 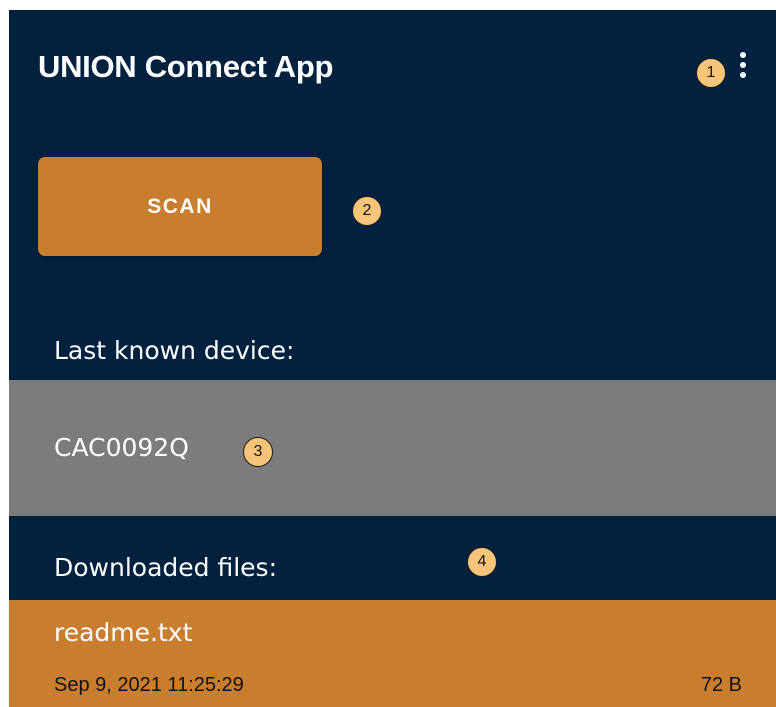 What do you see at coordinates (180, 206) in the screenshot?
I see `scan-button: SCAN` at bounding box center [180, 206].